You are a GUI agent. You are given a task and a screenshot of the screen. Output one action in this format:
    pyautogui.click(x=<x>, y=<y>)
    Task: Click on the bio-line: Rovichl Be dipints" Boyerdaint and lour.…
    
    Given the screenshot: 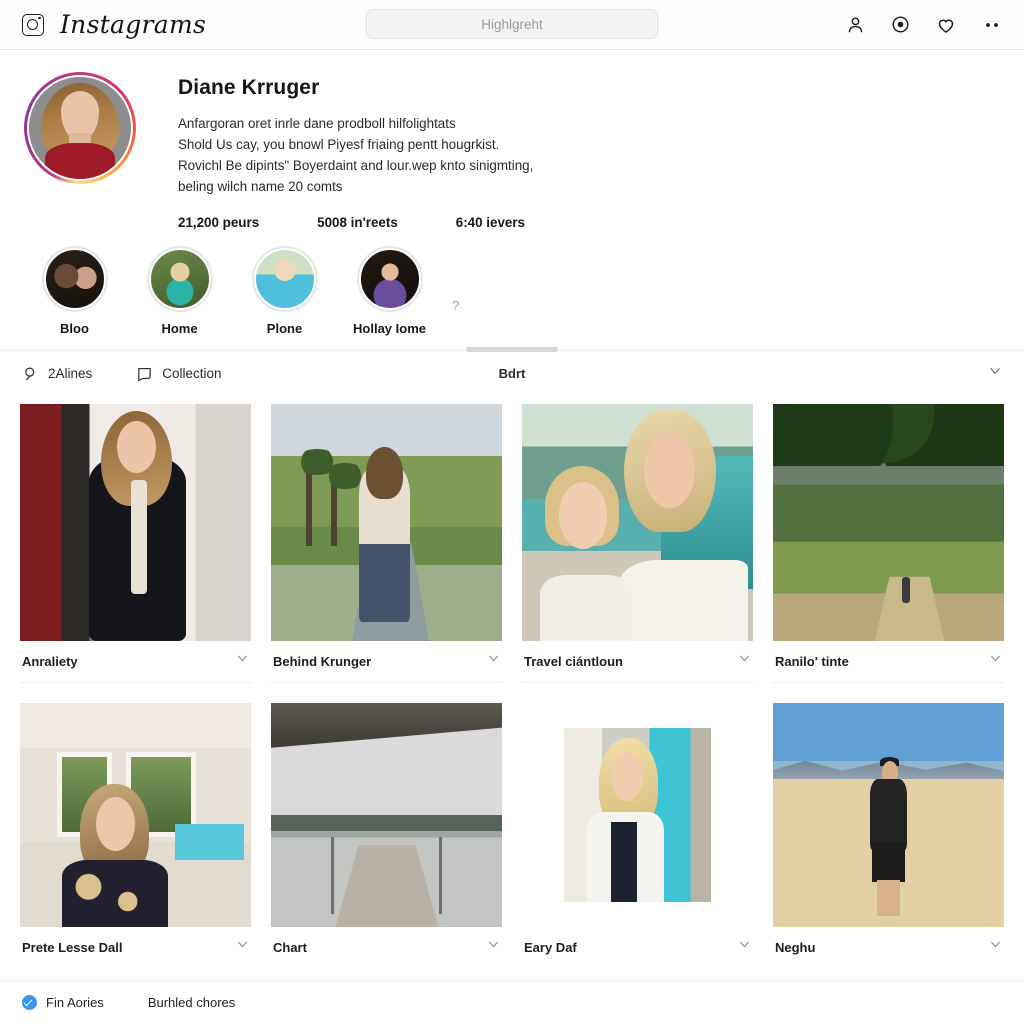 What is the action you would take?
    pyautogui.click(x=356, y=165)
    